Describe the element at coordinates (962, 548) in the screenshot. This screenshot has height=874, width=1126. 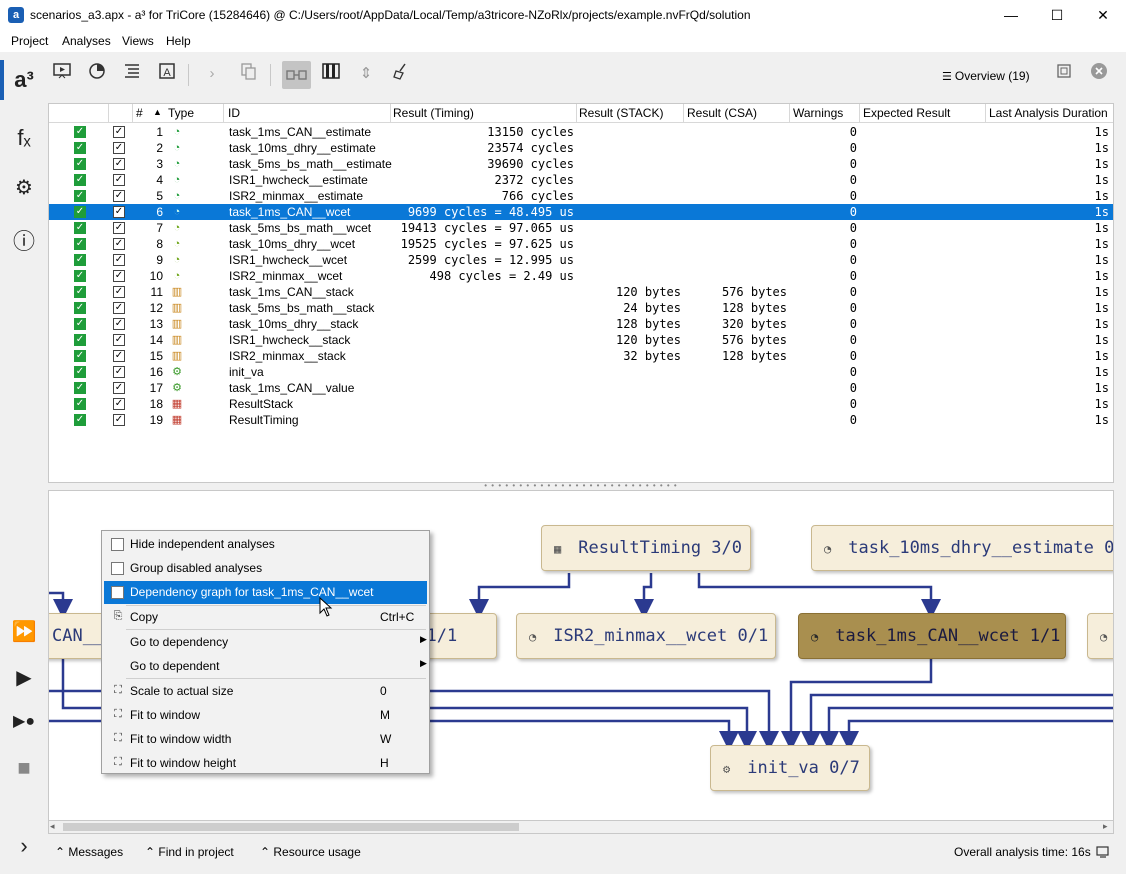
I see `graph-node-dhry-estimate: ◔ task_10ms_dhry__estimate 0/` at that location.